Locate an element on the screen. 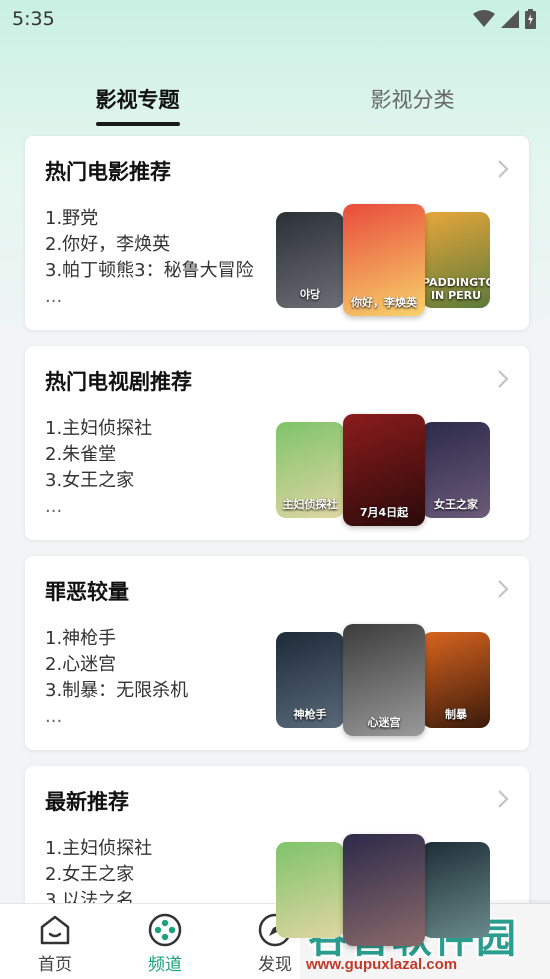 This screenshot has width=550, height=979. status-icons is located at coordinates (504, 19).